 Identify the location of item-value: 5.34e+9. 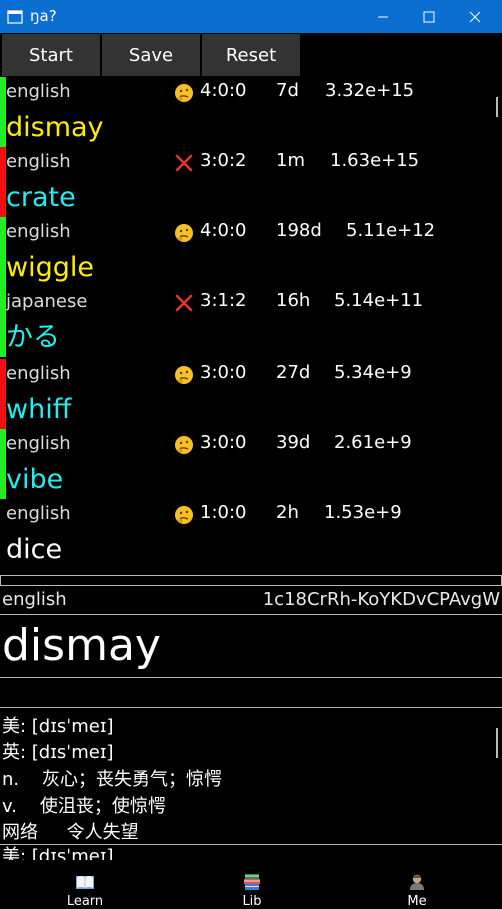
(373, 372).